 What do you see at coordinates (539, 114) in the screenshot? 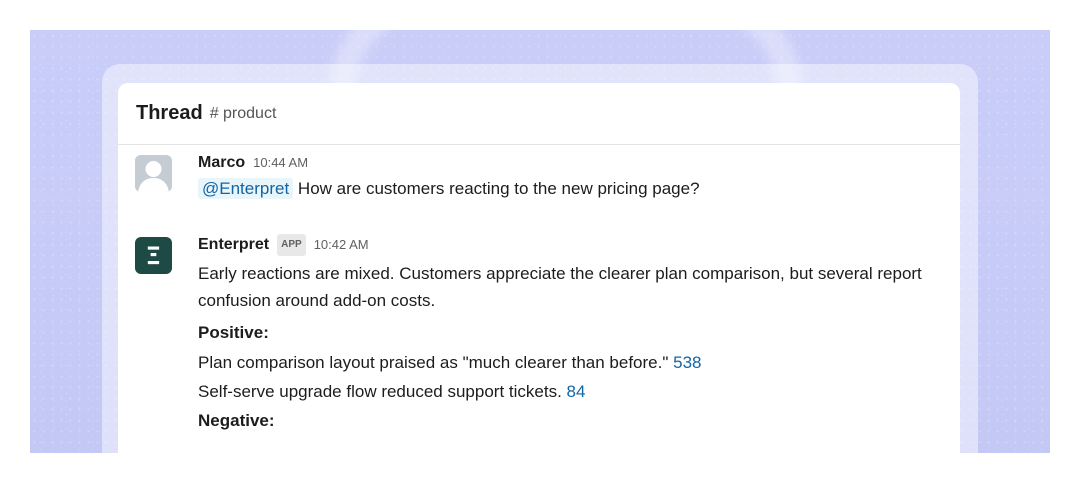
I see `thread-header: Thread # product` at bounding box center [539, 114].